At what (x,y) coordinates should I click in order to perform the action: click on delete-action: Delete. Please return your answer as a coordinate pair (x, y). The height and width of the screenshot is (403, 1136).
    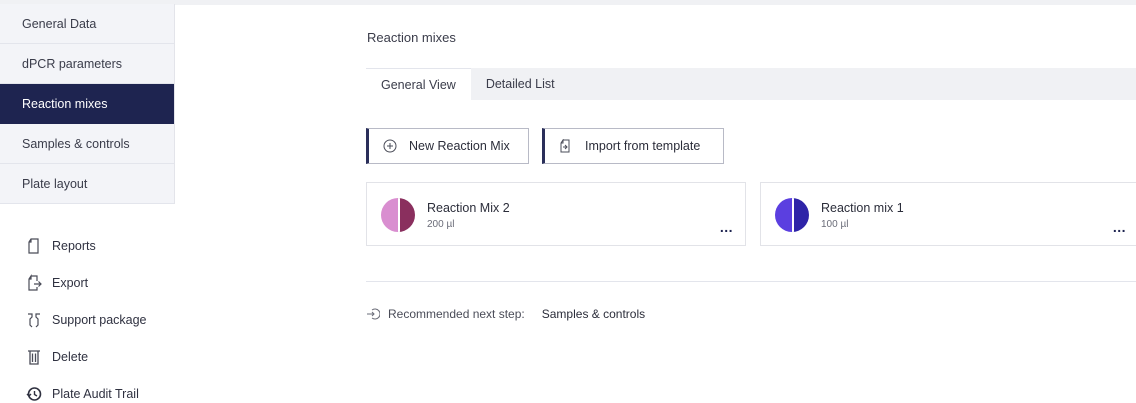
    Looking at the image, I should click on (87, 356).